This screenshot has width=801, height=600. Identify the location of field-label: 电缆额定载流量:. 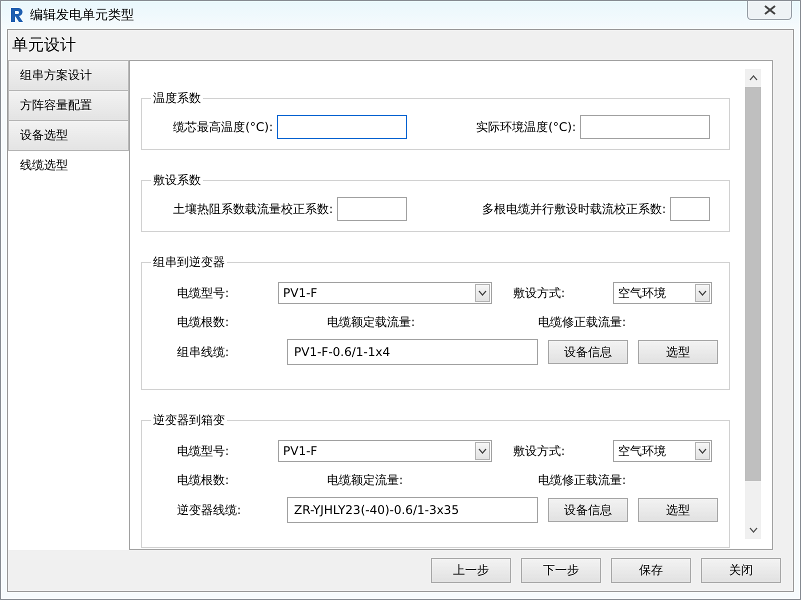
(371, 322).